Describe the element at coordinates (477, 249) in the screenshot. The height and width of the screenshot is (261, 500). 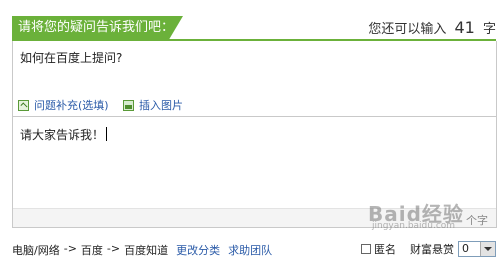
I see `reward-select: 0` at that location.